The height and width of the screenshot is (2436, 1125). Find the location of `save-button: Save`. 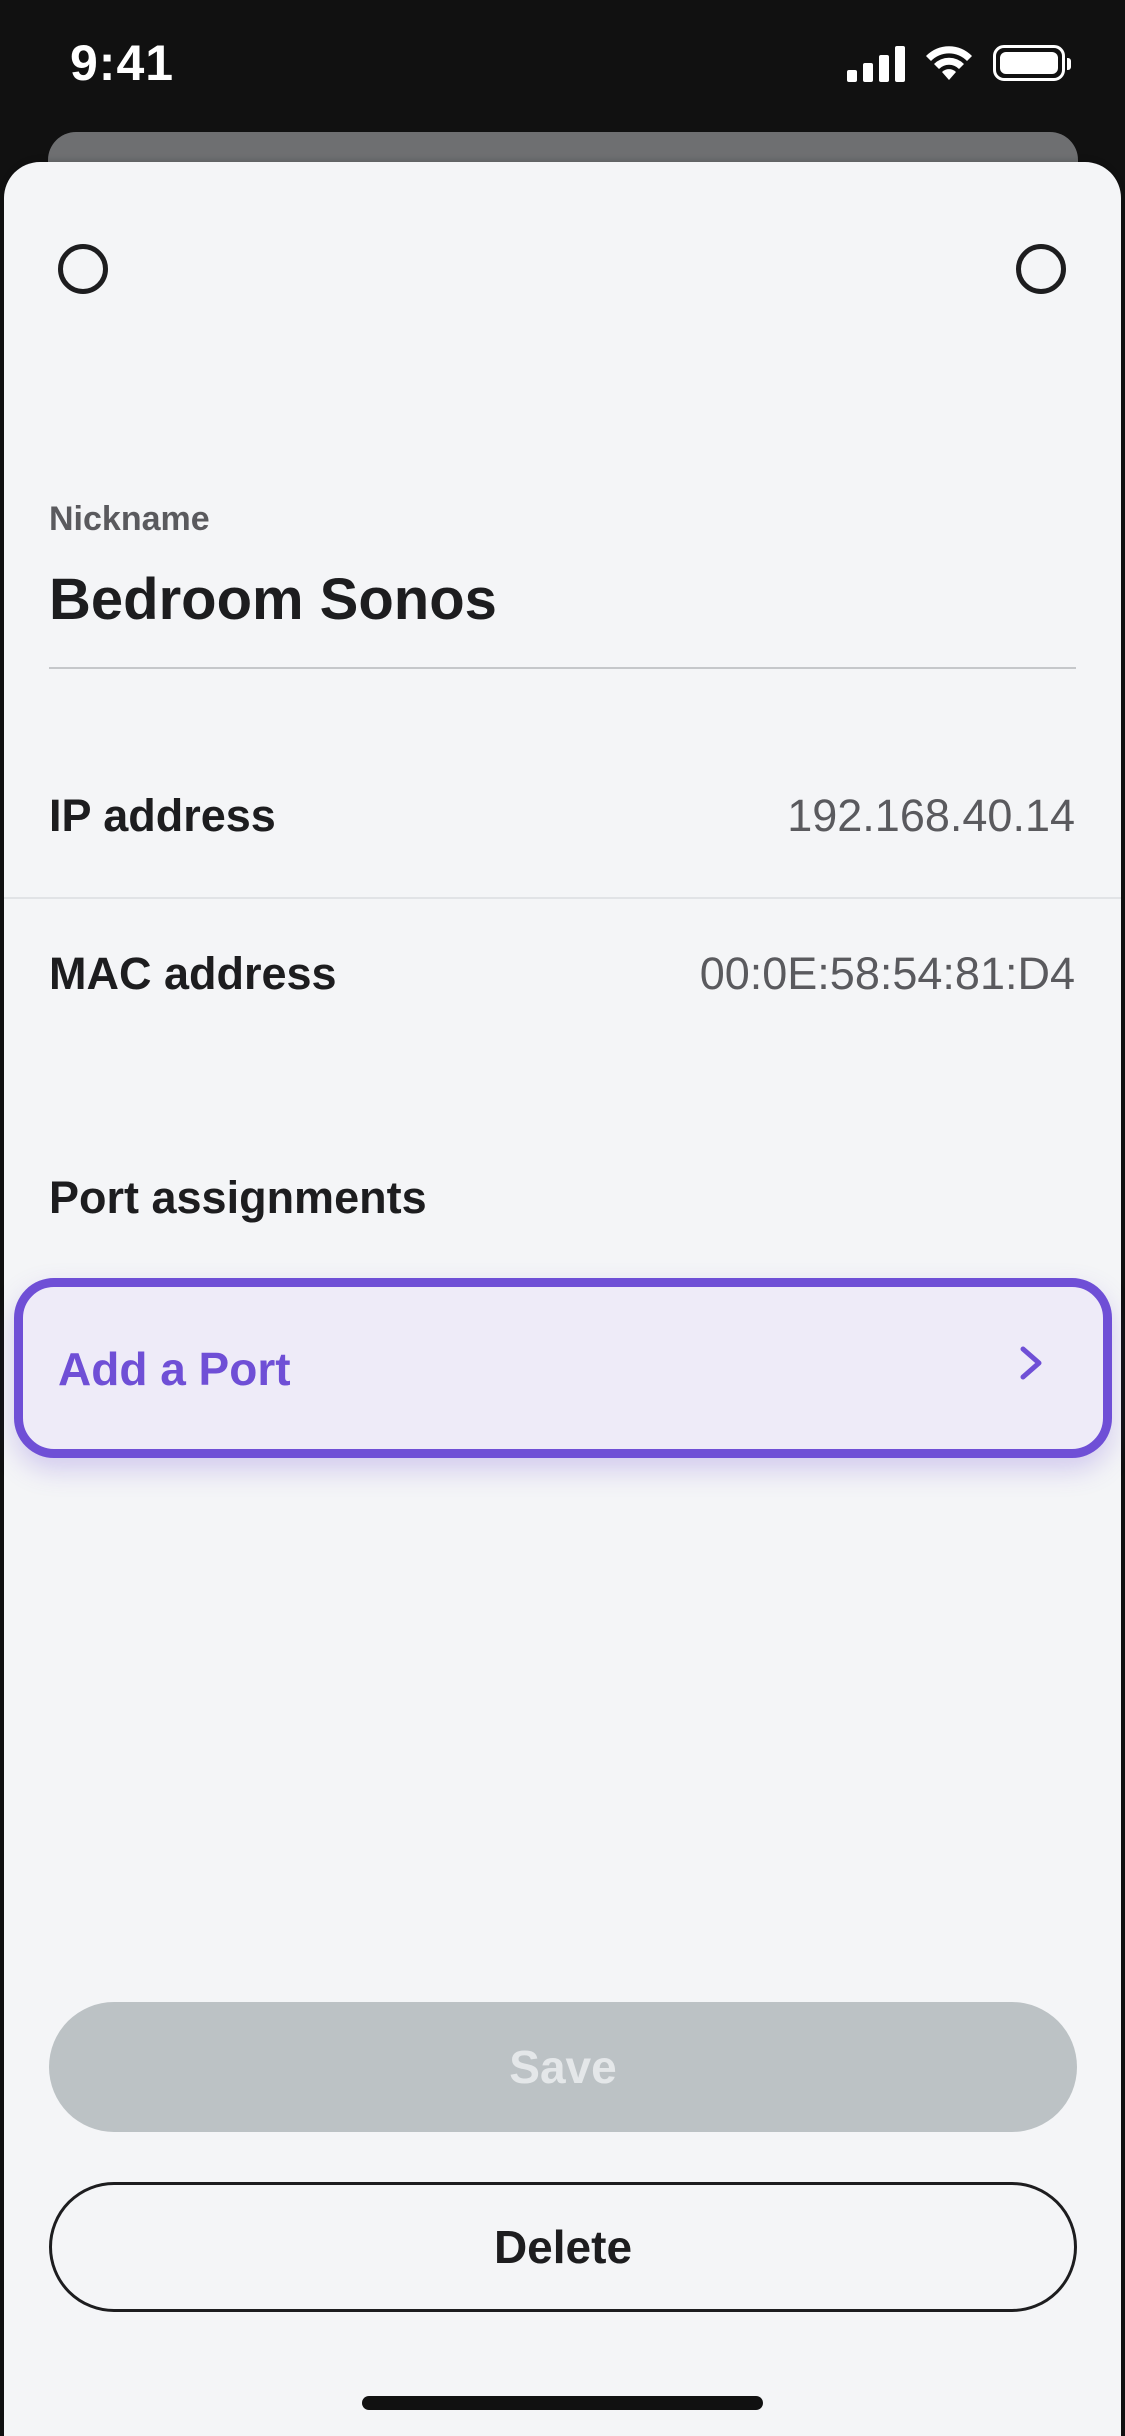

save-button: Save is located at coordinates (563, 2067).